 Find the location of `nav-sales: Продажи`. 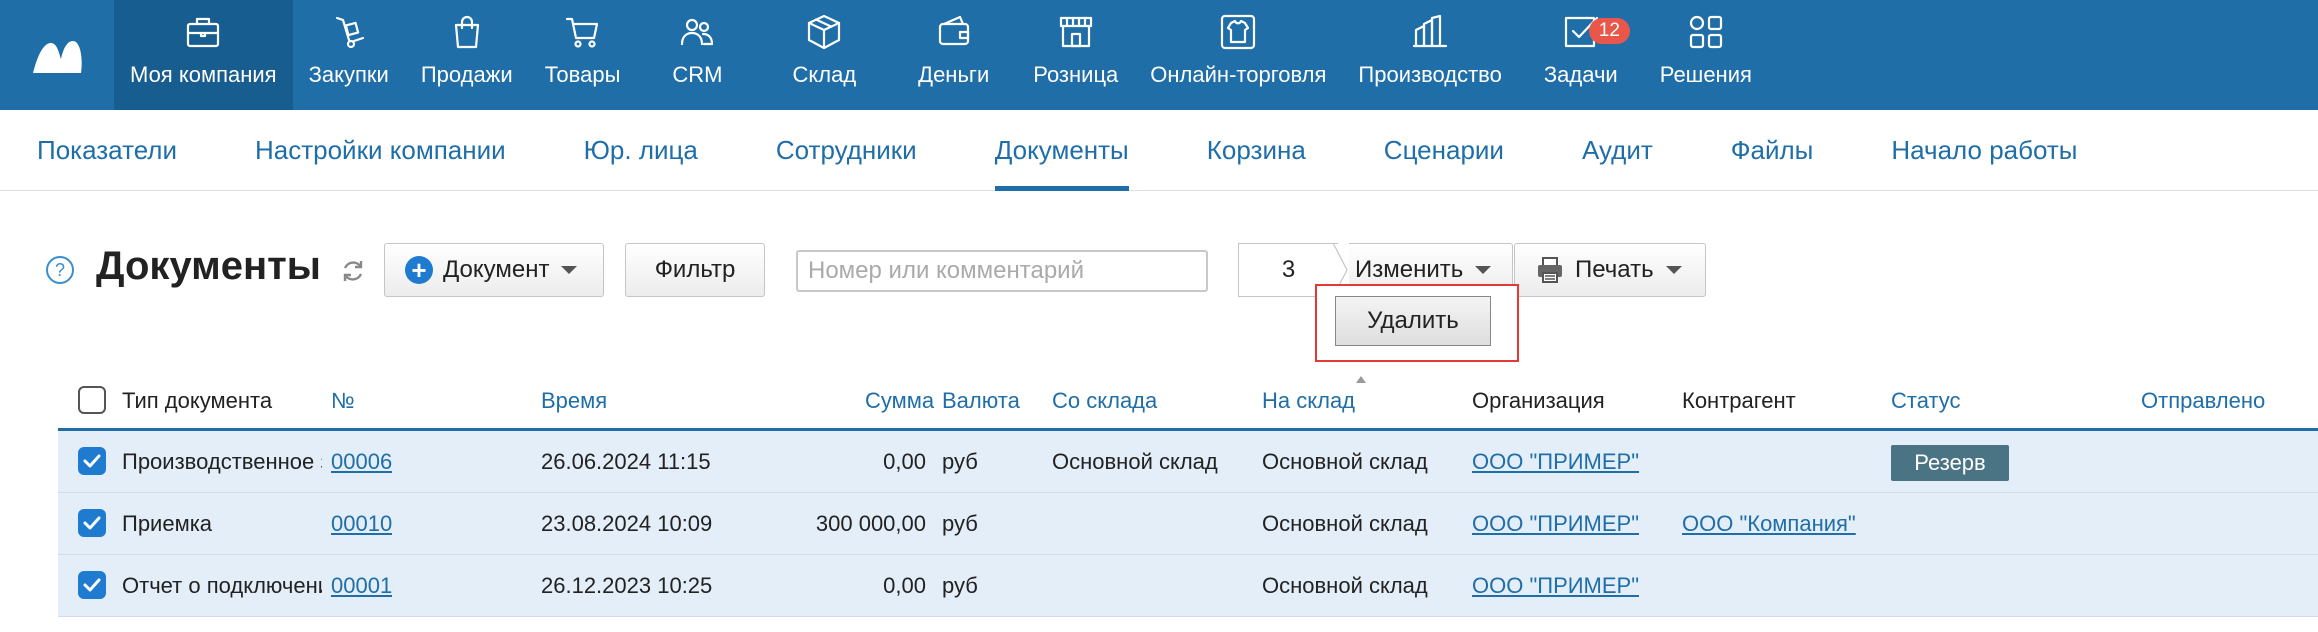

nav-sales: Продажи is located at coordinates (467, 55).